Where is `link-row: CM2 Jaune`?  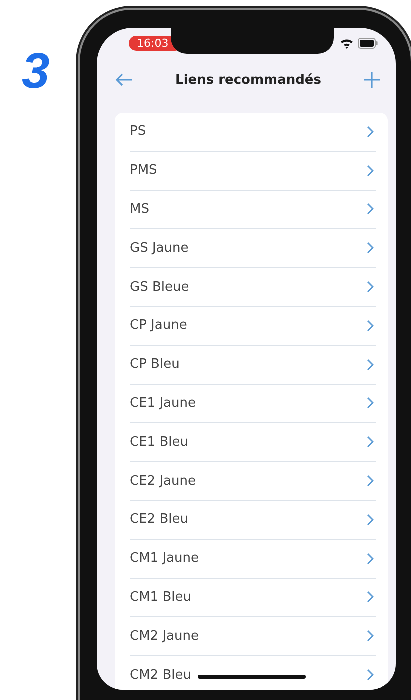
link-row: CM2 Jaune is located at coordinates (253, 636).